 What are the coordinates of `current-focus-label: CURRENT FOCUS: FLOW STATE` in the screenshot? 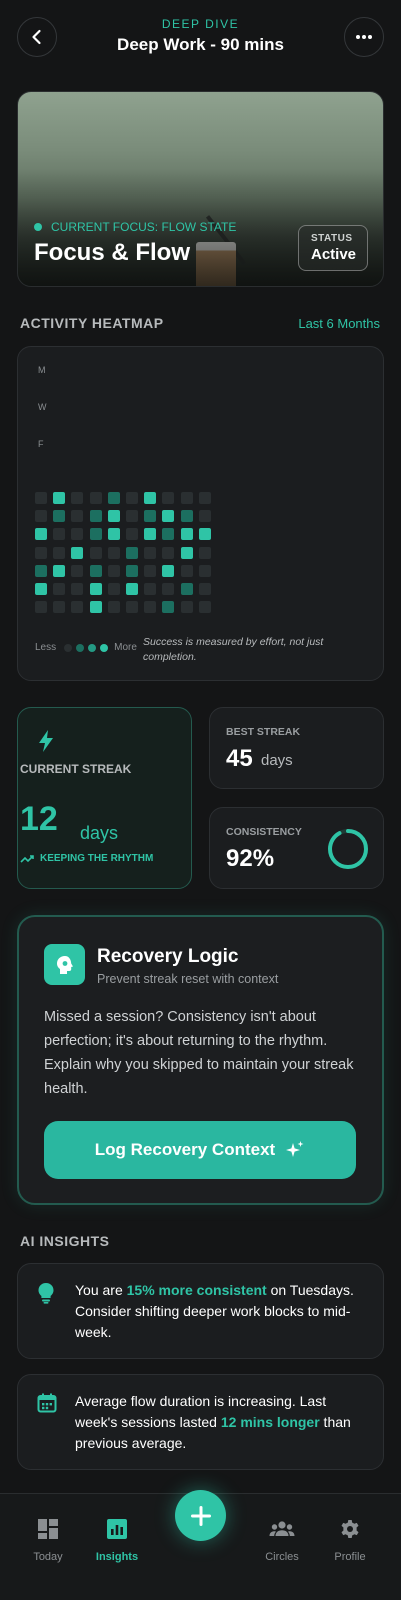 It's located at (135, 227).